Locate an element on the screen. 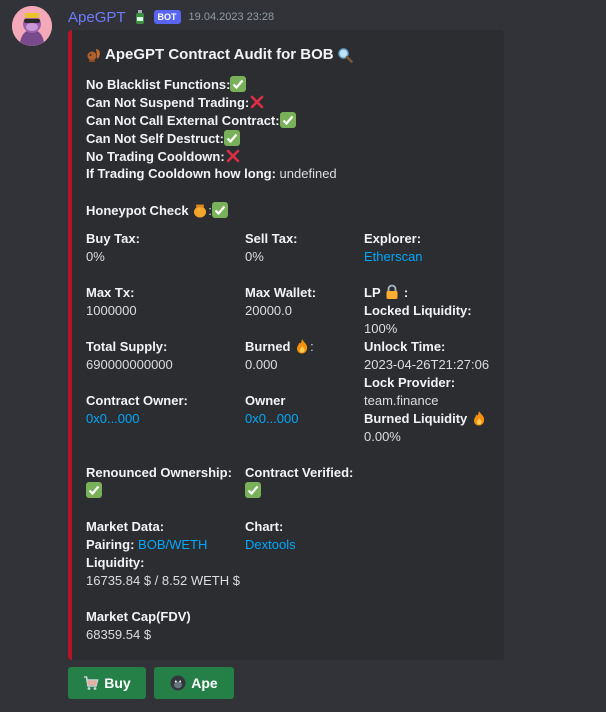 The width and height of the screenshot is (606, 712). bot-badge: BOT is located at coordinates (167, 17).